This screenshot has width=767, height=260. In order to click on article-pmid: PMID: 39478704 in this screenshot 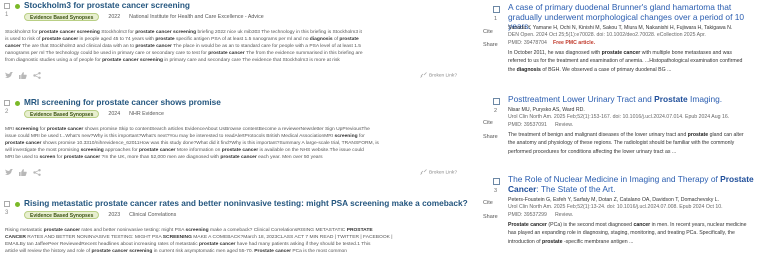, I will do `click(527, 43)`.